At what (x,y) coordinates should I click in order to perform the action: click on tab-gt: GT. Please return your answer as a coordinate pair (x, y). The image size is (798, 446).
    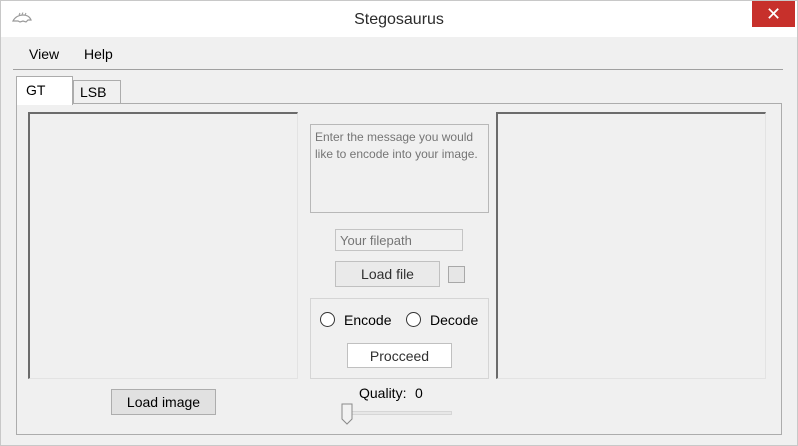
    Looking at the image, I should click on (44, 90).